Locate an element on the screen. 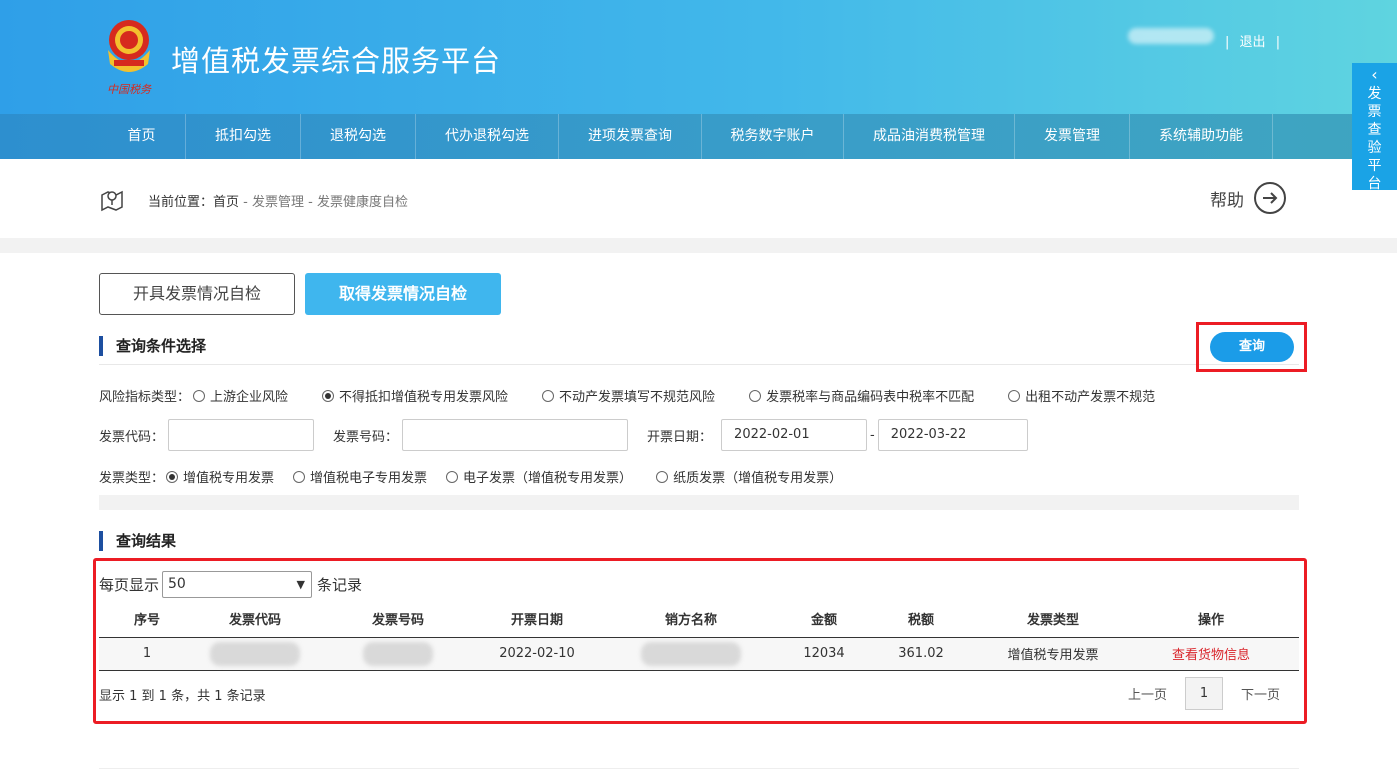 Image resolution: width=1397 pixels, height=770 pixels. table-row: 1 2022-02-10 12034 361.02 增值税专用发票 查看货物信息 is located at coordinates (699, 654).